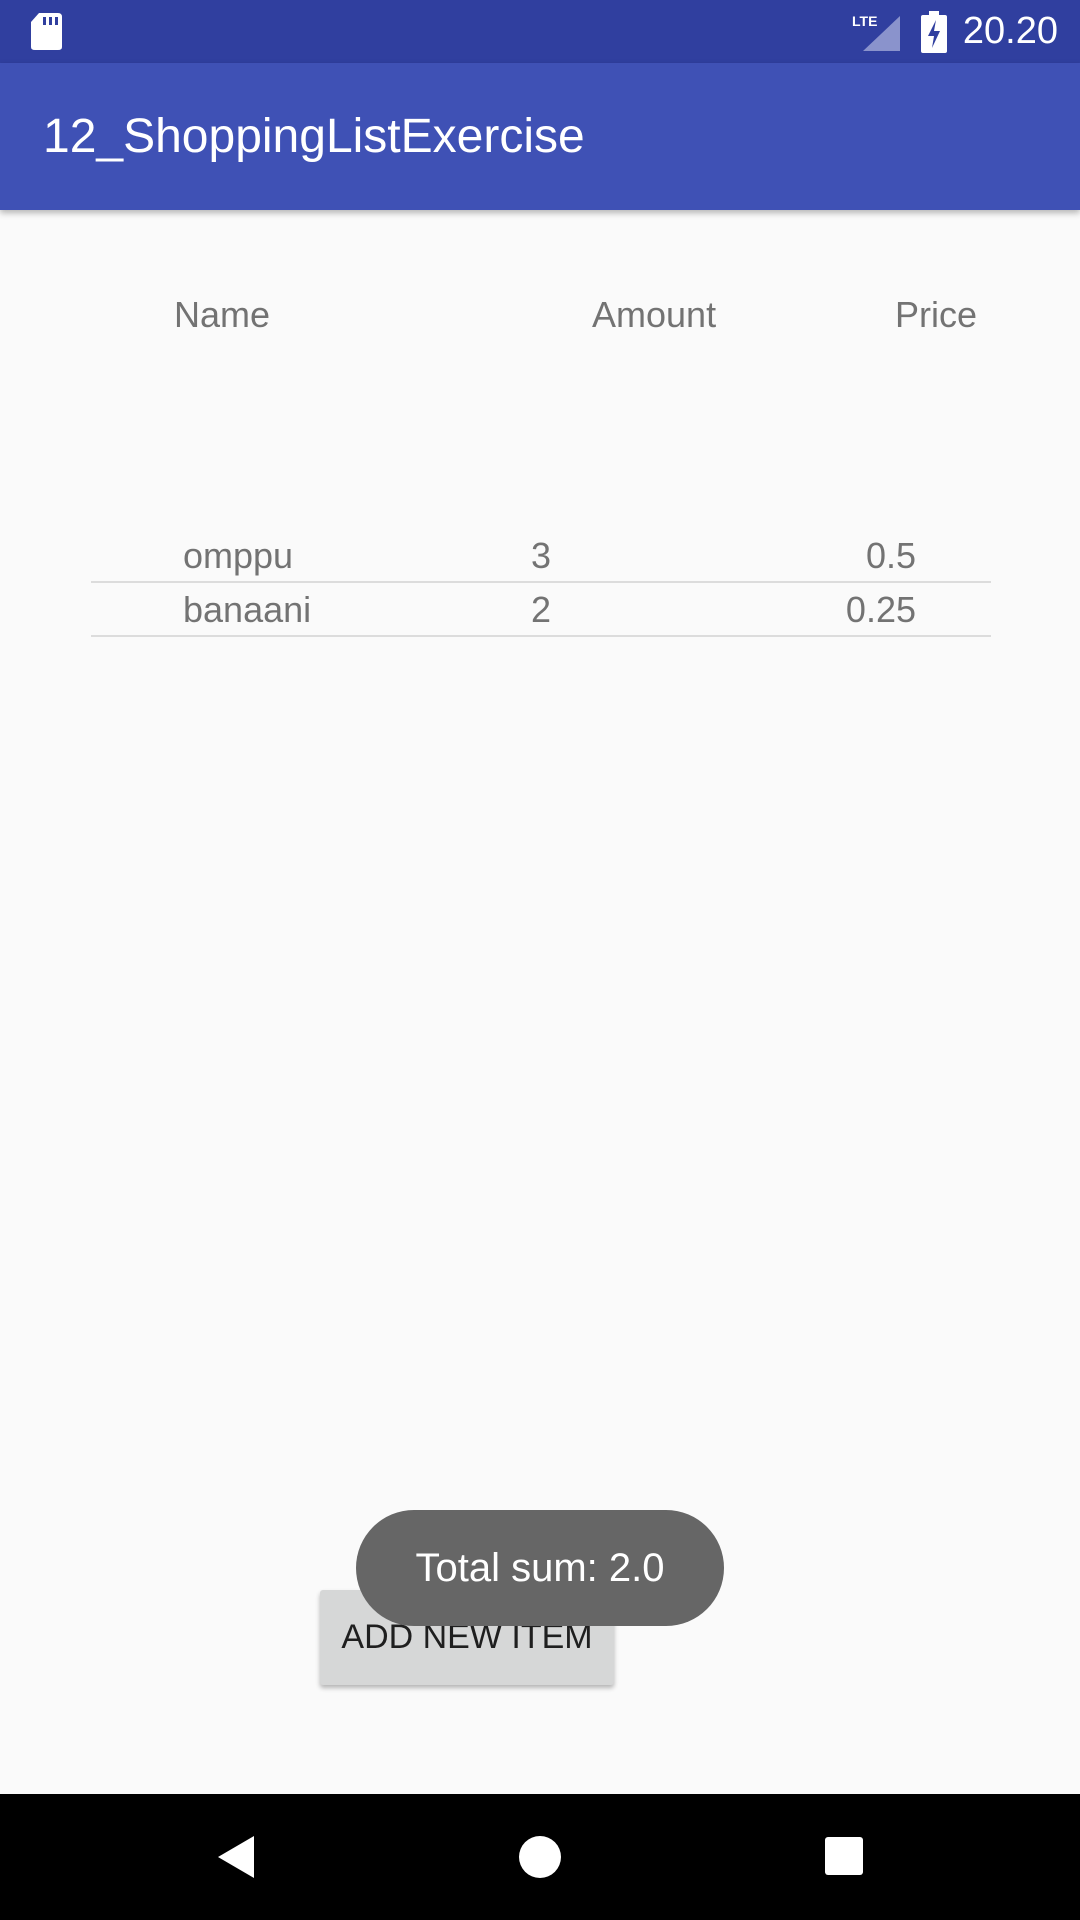 This screenshot has height=1920, width=1080. I want to click on item-name: omppu, so click(238, 555).